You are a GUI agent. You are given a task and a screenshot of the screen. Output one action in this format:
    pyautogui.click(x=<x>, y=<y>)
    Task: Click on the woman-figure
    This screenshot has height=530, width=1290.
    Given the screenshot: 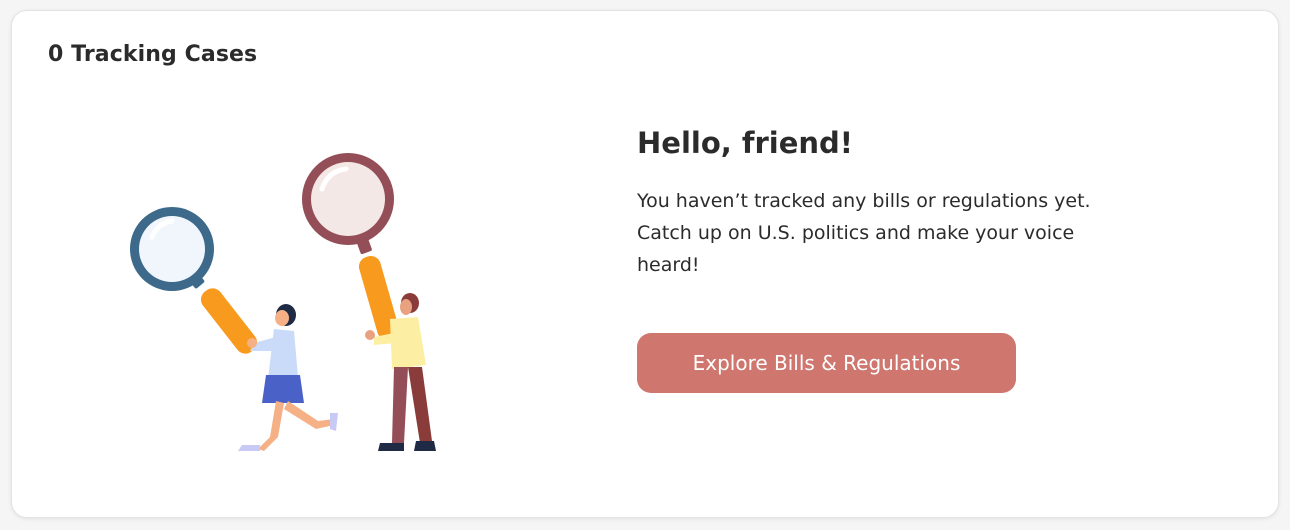 What is the action you would take?
    pyautogui.click(x=288, y=377)
    